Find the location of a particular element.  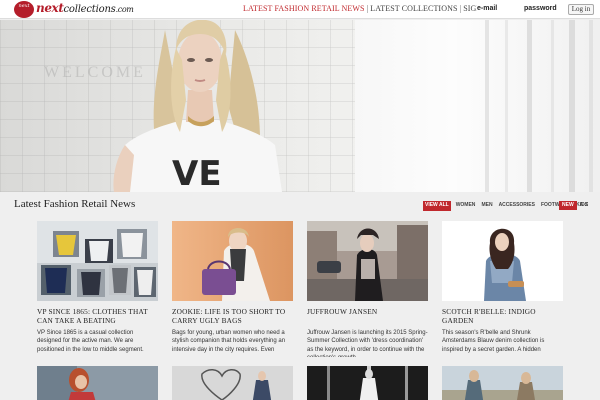

article-title: JUFFROUW JANSEN is located at coordinates (367, 311).